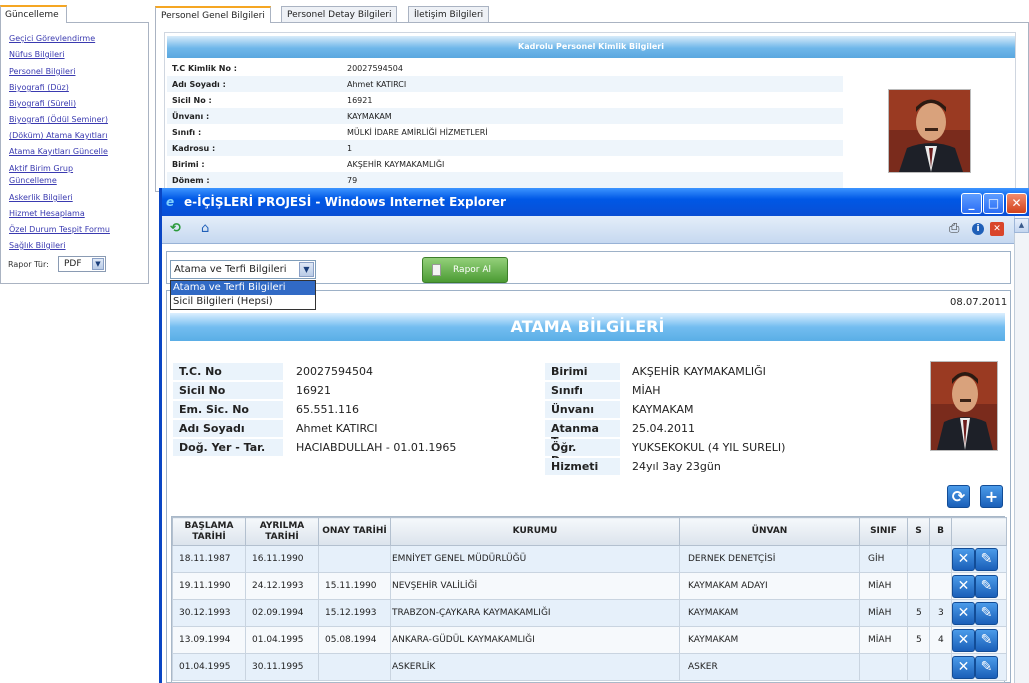 The image size is (1029, 683). Describe the element at coordinates (187, 132) in the screenshot. I see `identity-key: Sınıfı :` at that location.